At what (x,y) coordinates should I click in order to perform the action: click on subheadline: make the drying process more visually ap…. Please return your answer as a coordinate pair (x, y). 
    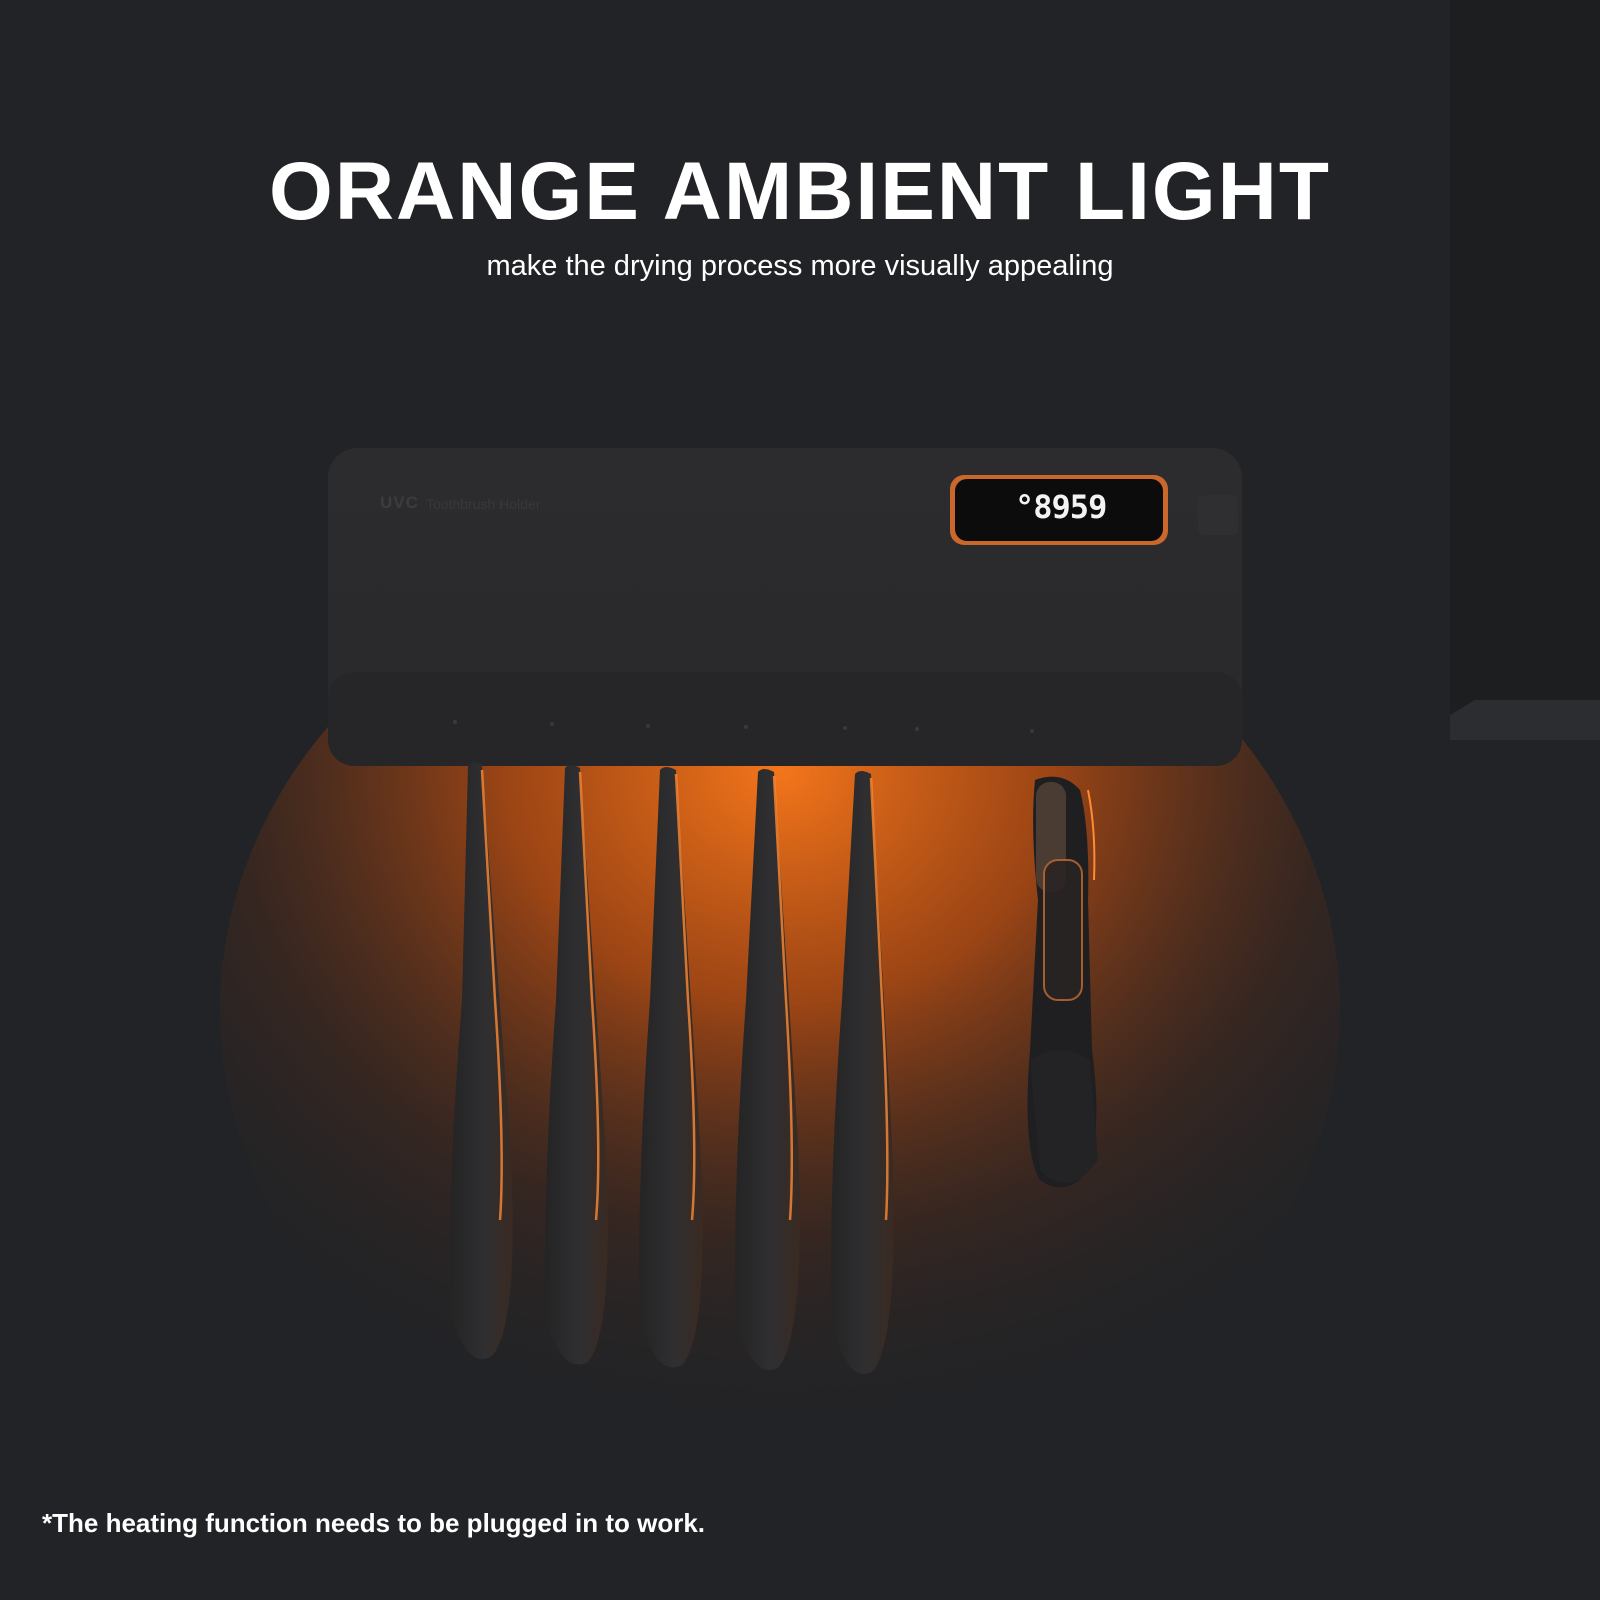
    Looking at the image, I should click on (800, 266).